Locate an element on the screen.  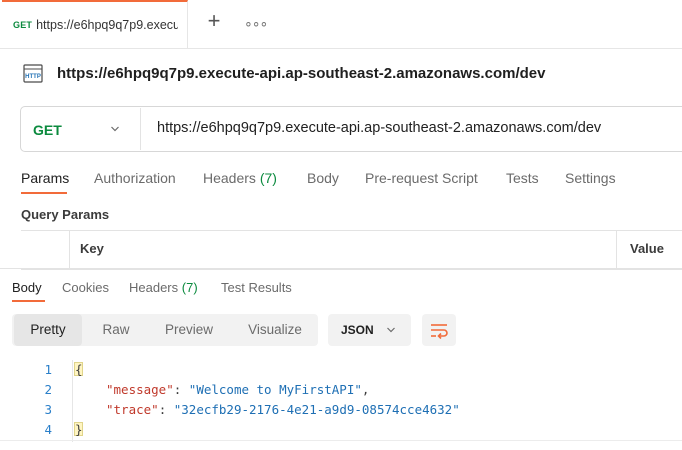
more-tabs-icon: ∘∘∘ is located at coordinates (256, 23).